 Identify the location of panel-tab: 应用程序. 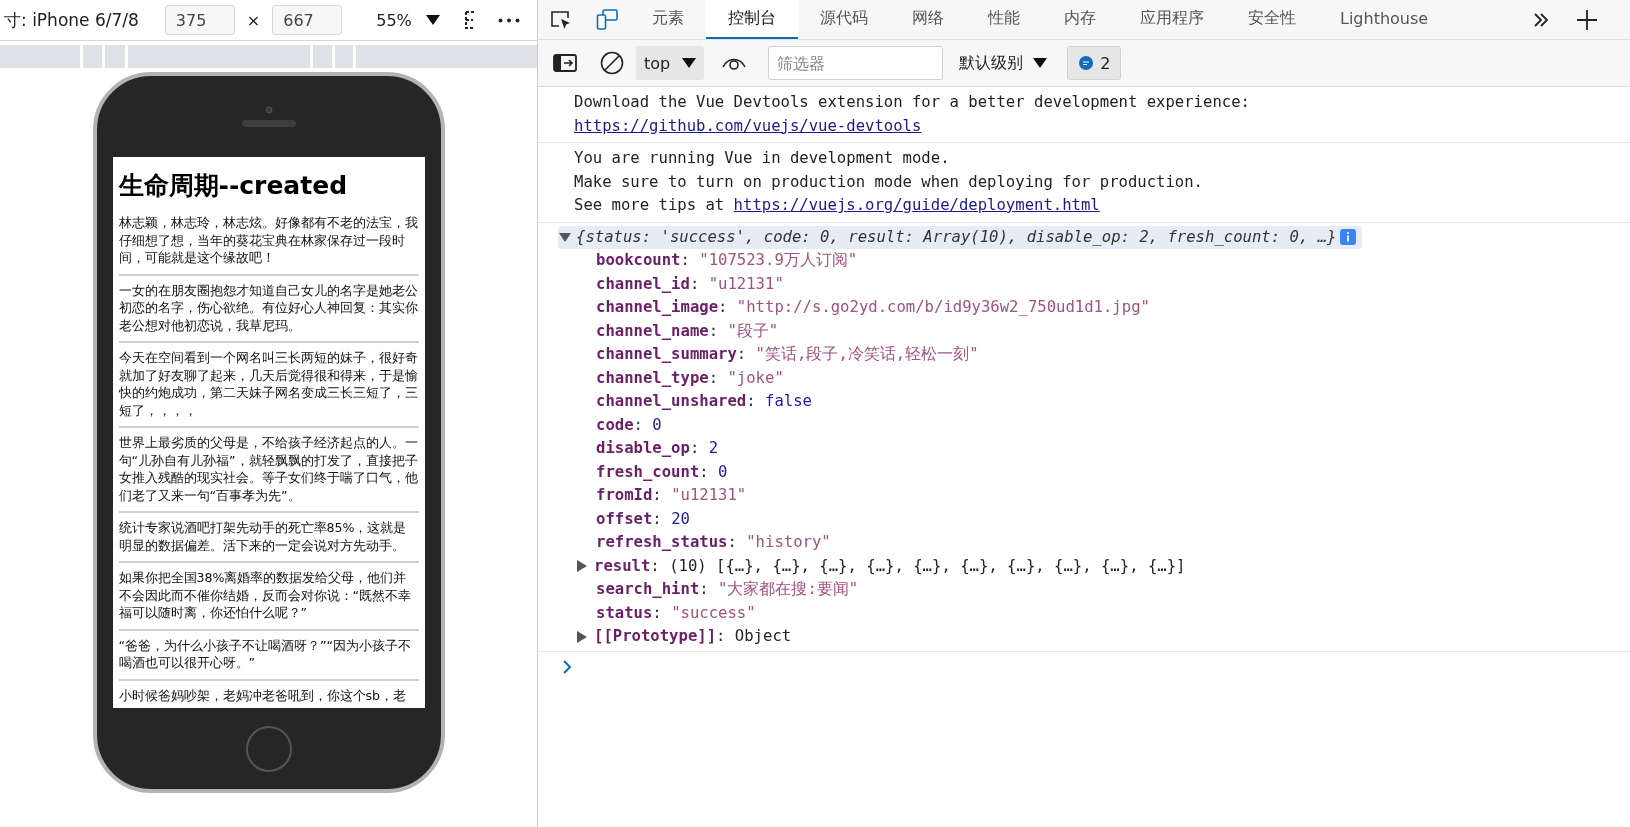
(1172, 19).